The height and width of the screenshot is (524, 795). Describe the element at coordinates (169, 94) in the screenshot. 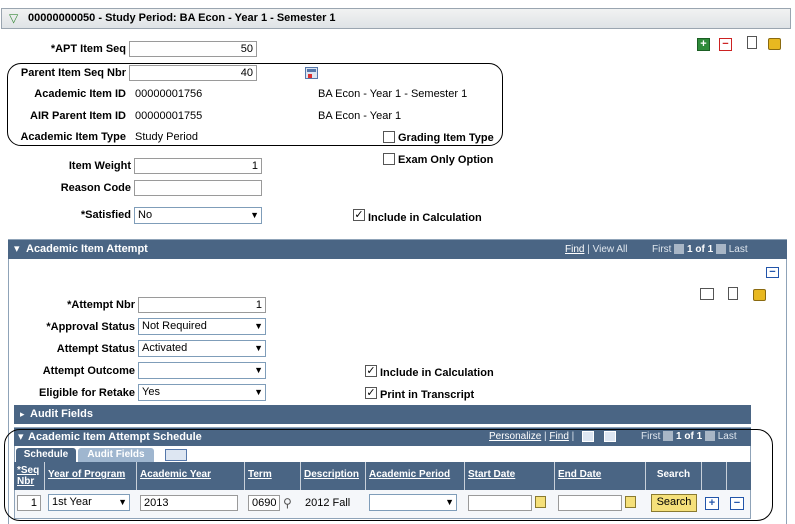

I see `academic-item-id-value: 00000001756` at that location.